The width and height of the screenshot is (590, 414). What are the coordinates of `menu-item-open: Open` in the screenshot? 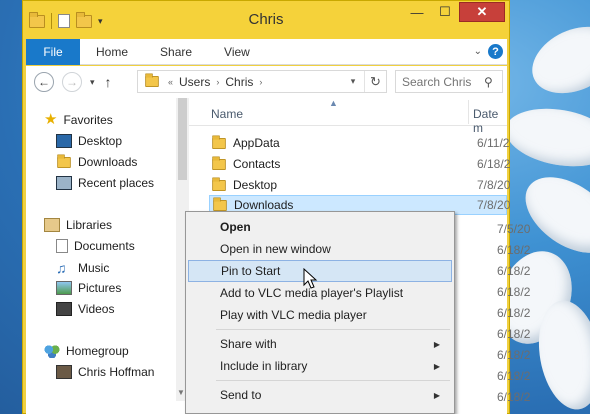 It's located at (320, 227).